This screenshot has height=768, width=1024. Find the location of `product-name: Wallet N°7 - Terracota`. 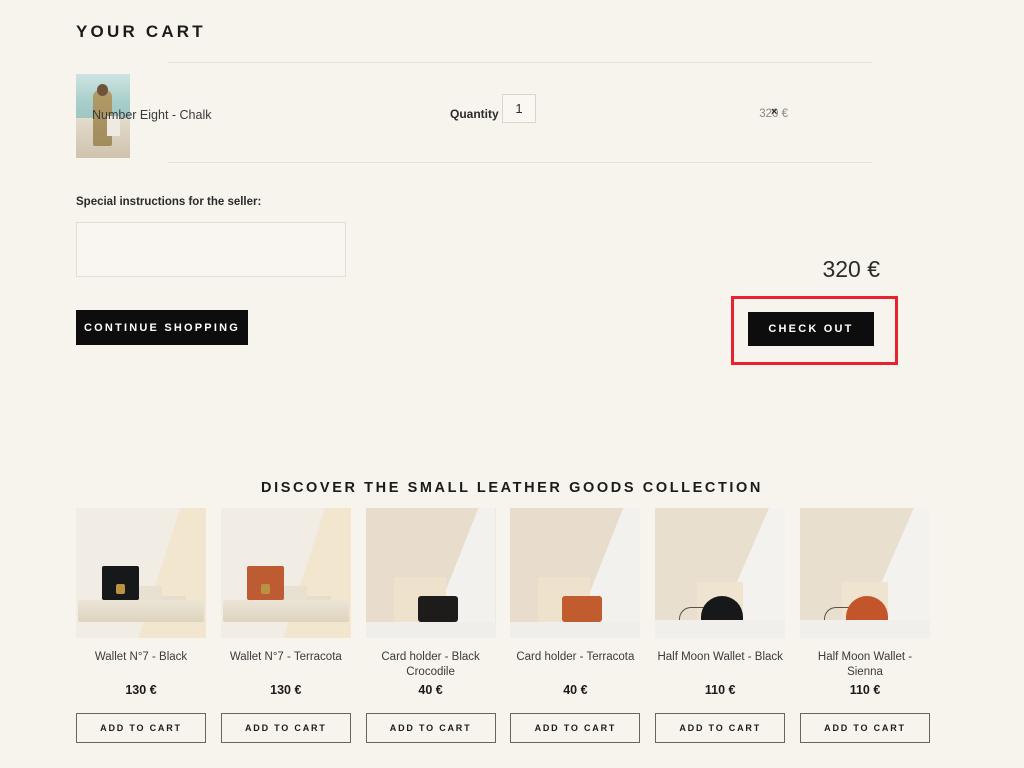

product-name: Wallet N°7 - Terracota is located at coordinates (285, 657).